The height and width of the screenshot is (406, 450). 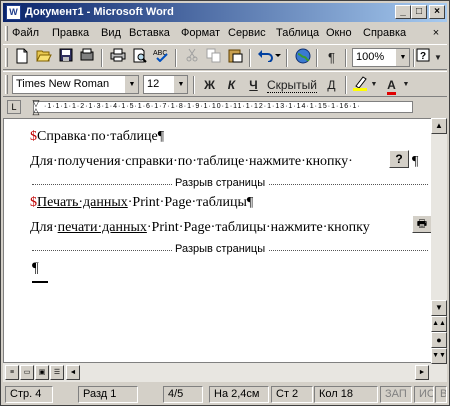 I want to click on help-button-icon: ?, so click(x=399, y=159).